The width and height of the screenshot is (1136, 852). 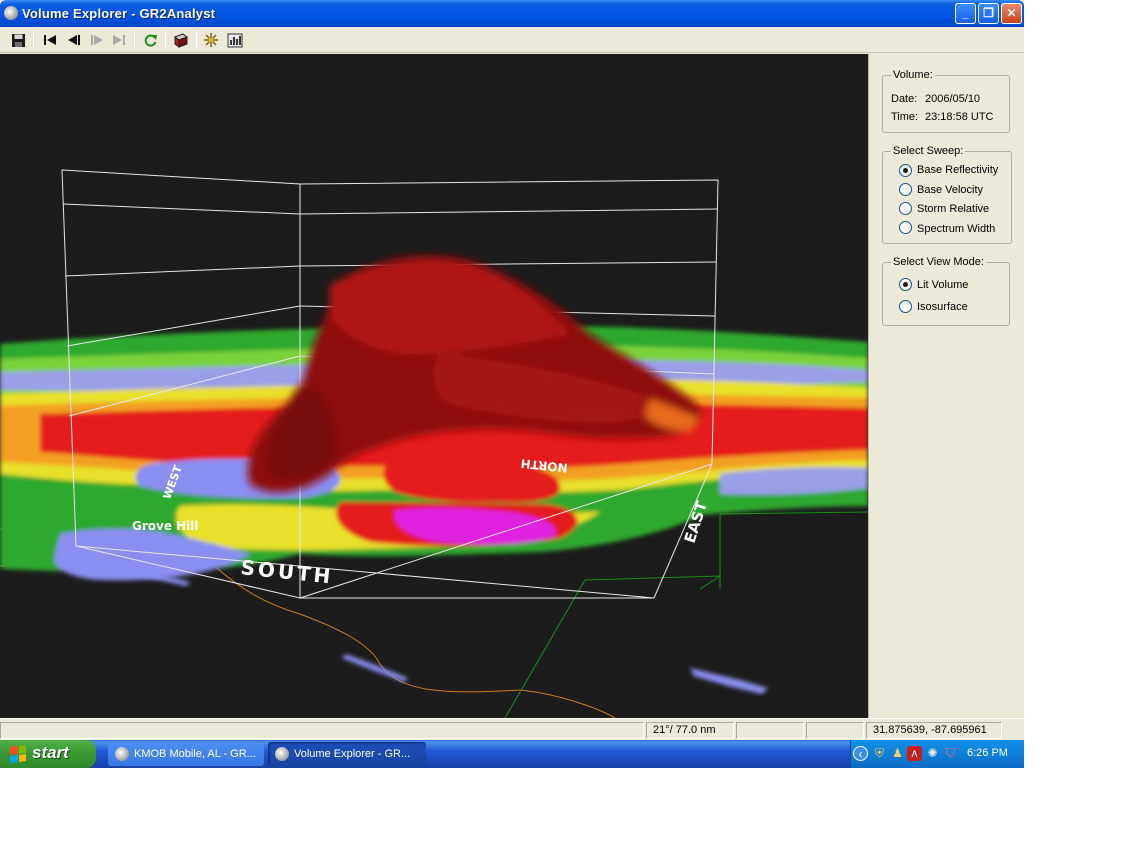 I want to click on date-value: 2006/05/10, so click(x=953, y=99).